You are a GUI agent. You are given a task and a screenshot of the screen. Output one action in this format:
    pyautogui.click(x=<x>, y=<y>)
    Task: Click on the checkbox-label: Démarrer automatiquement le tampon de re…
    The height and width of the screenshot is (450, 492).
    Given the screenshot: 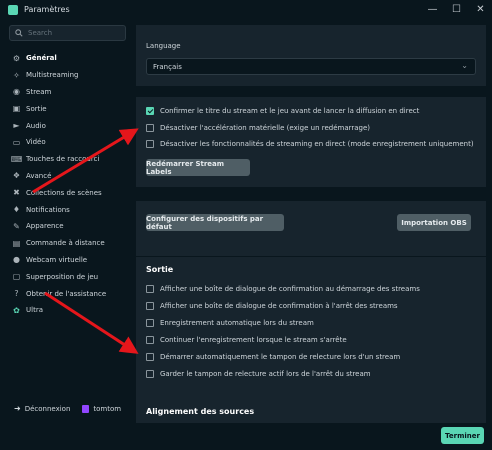 What is the action you would take?
    pyautogui.click(x=280, y=357)
    